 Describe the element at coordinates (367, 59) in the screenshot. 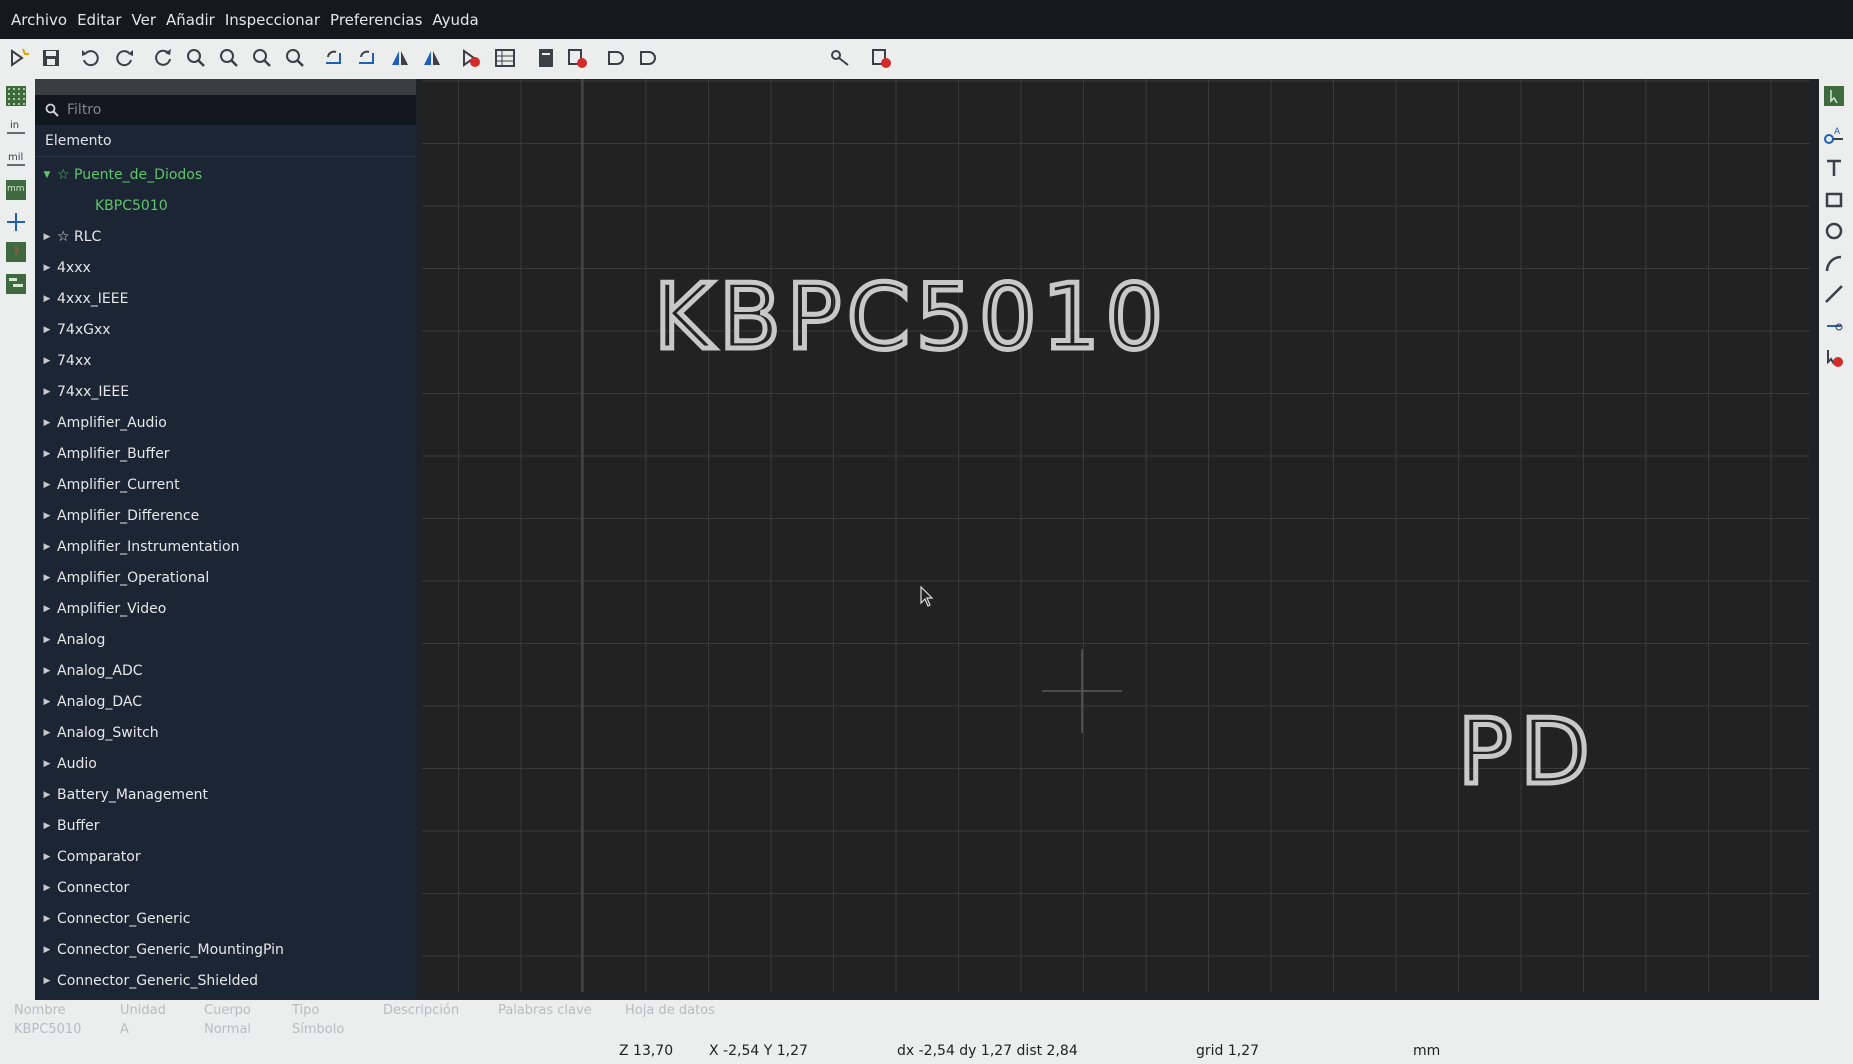

I see `rotate-cw-icon` at that location.